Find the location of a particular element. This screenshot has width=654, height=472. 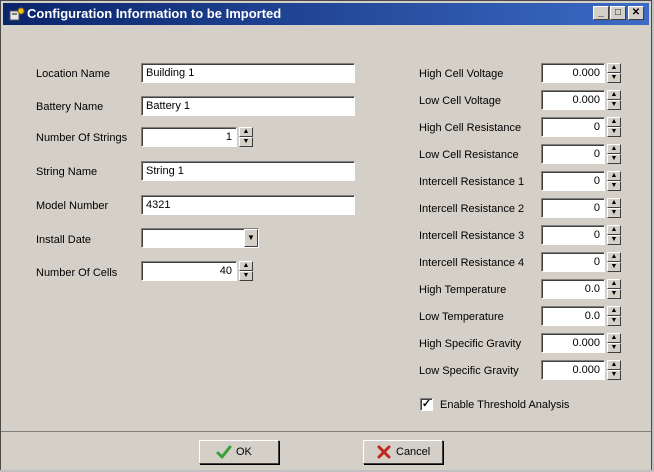

number-of-cells-label: Number Of Cells is located at coordinates (77, 273).